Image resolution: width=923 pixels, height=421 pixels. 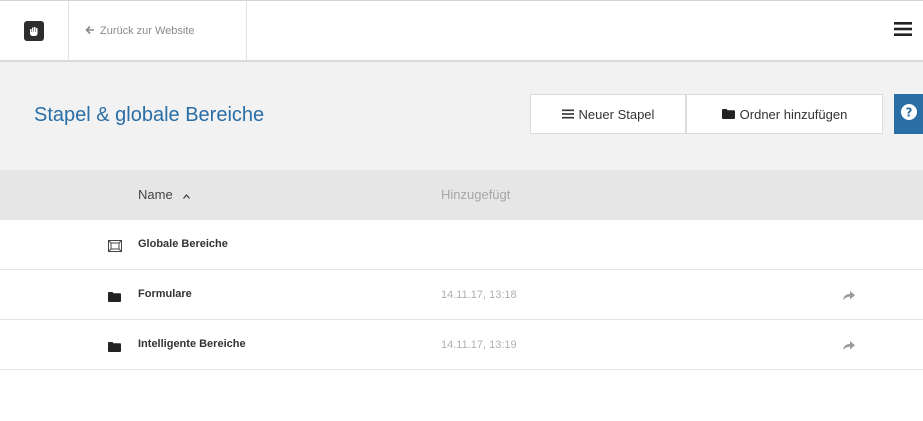 I want to click on column-header-added: Hinzugefügt, so click(x=475, y=194).